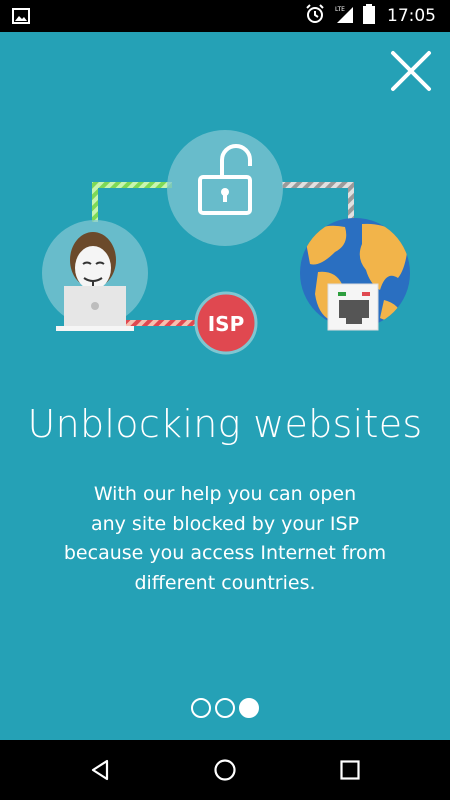  Describe the element at coordinates (355, 274) in the screenshot. I see `globe-icon` at that location.